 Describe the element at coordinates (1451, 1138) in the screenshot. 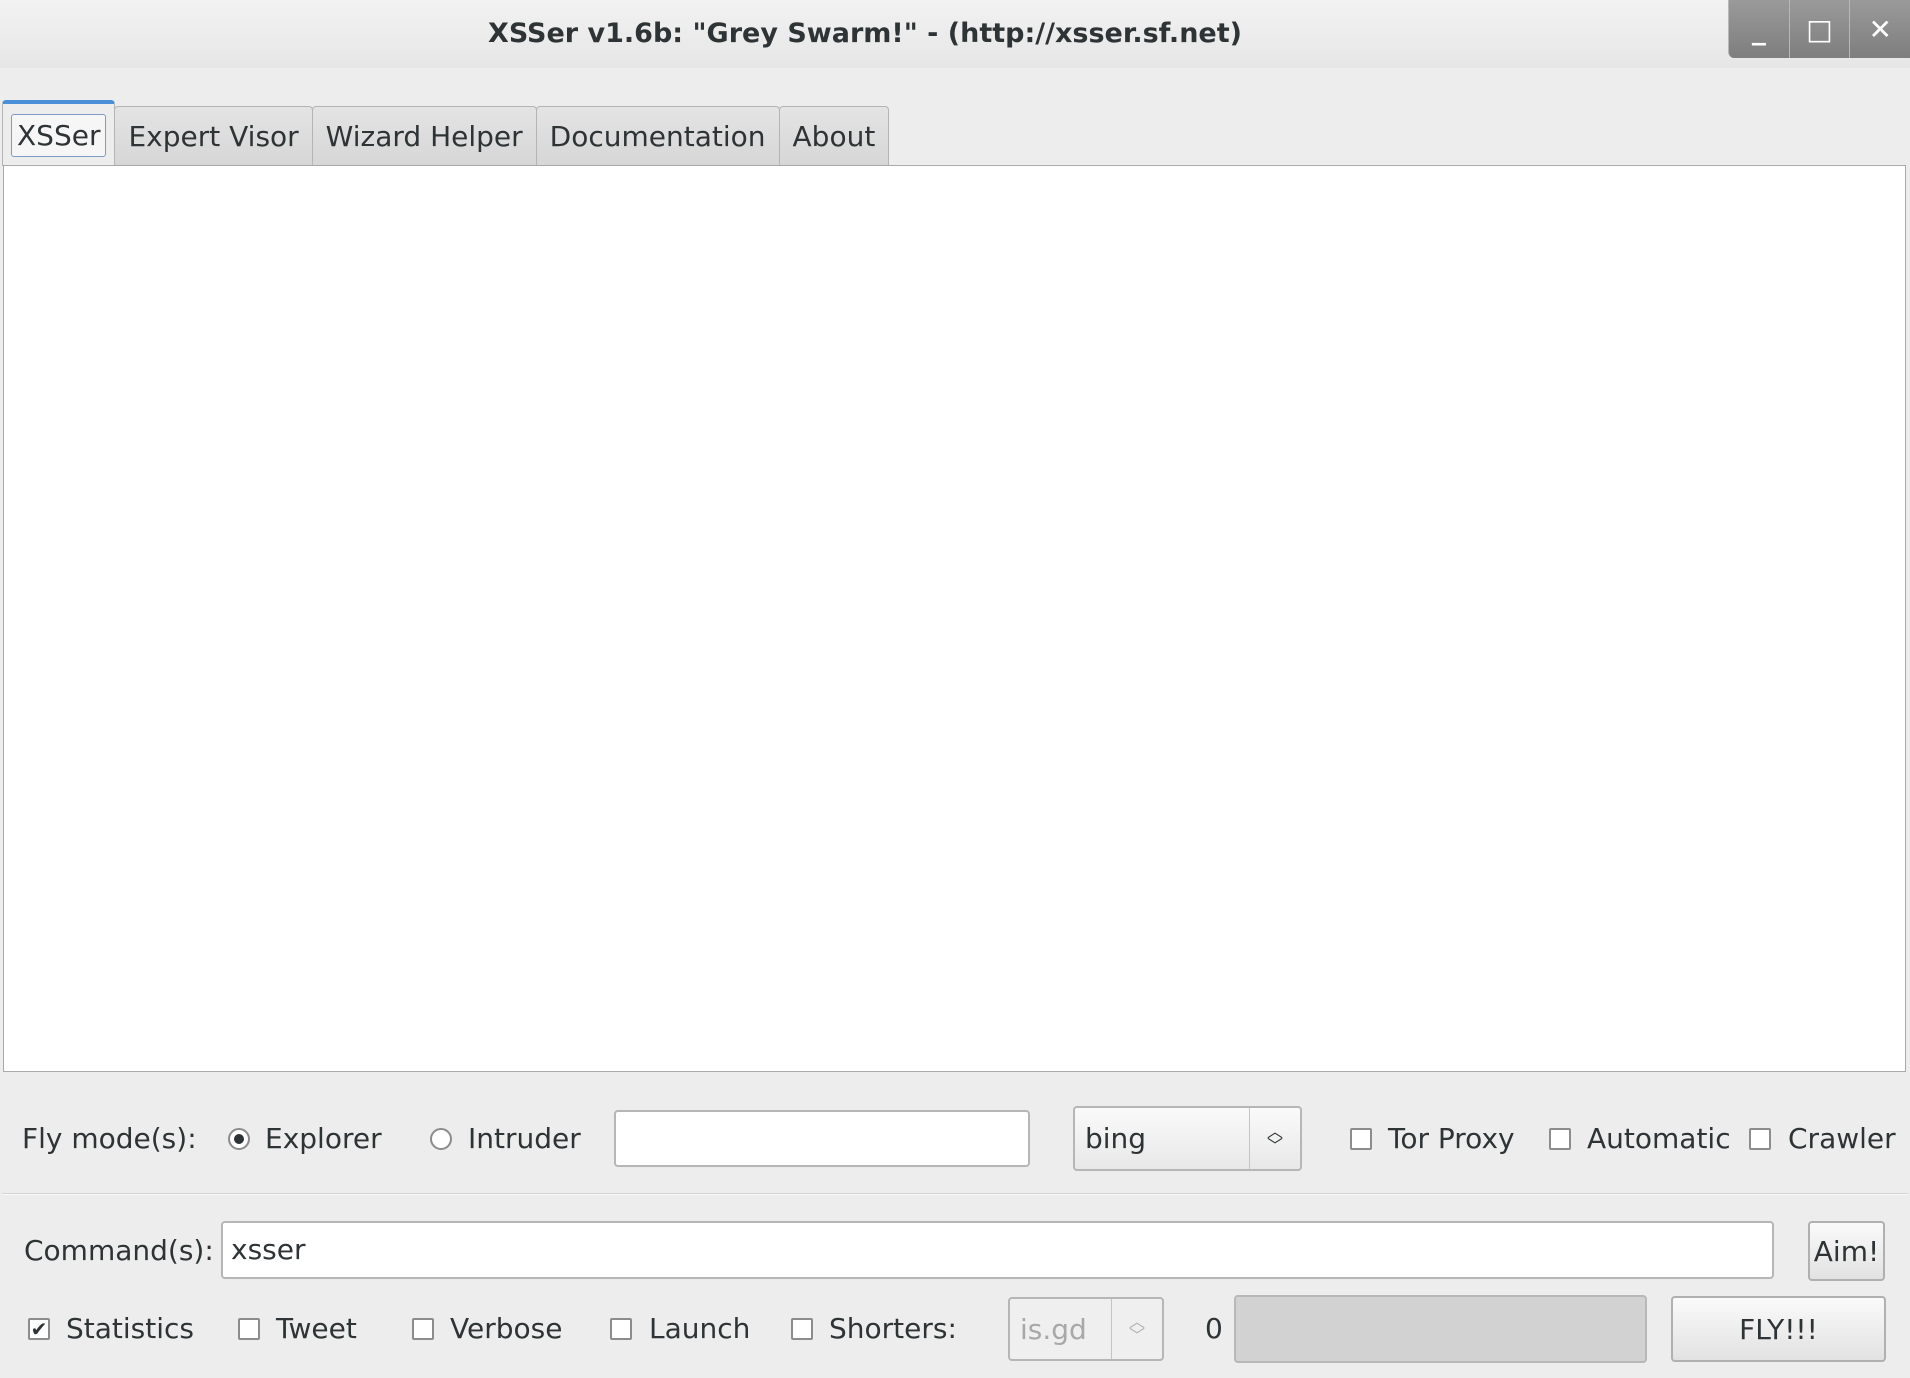

I see `tor-proxy-label: Tor Proxy` at that location.